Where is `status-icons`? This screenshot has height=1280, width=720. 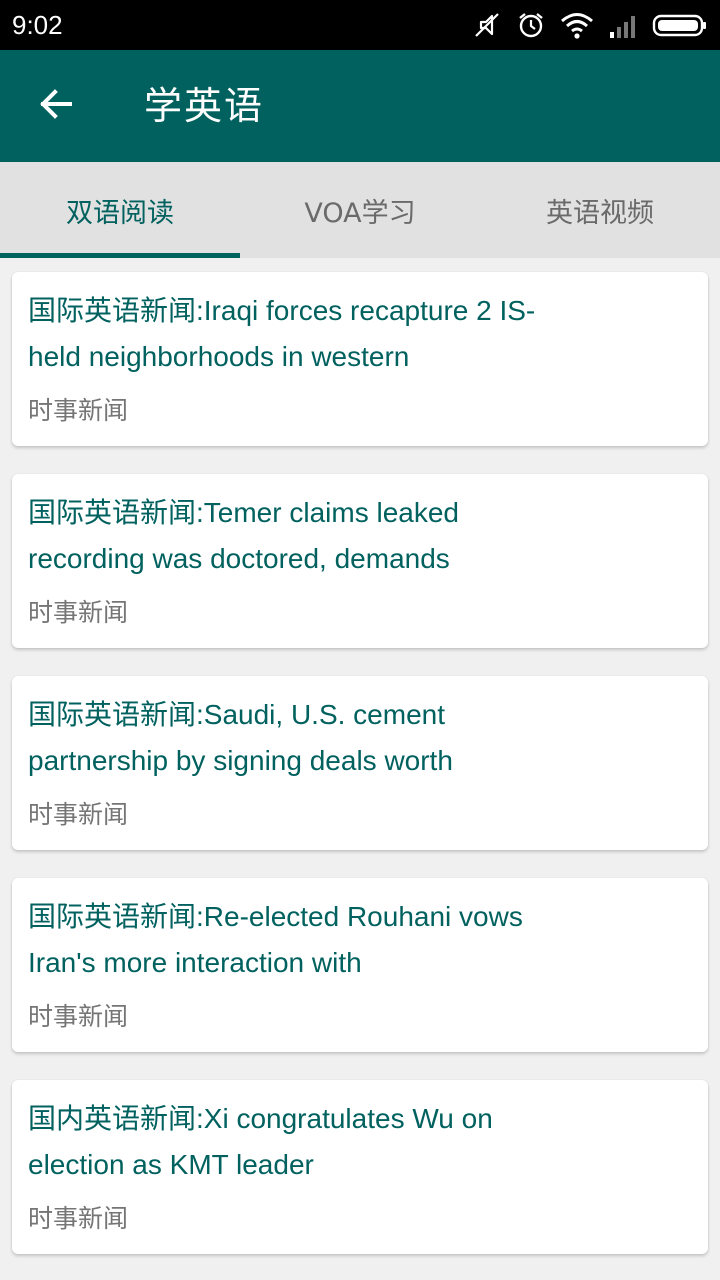 status-icons is located at coordinates (590, 25).